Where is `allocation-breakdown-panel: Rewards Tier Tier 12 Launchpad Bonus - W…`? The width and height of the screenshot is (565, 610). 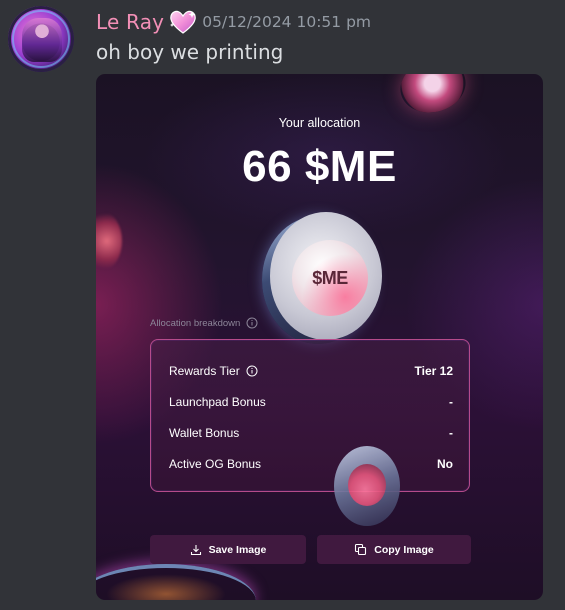 allocation-breakdown-panel: Rewards Tier Tier 12 Launchpad Bonus - W… is located at coordinates (310, 415).